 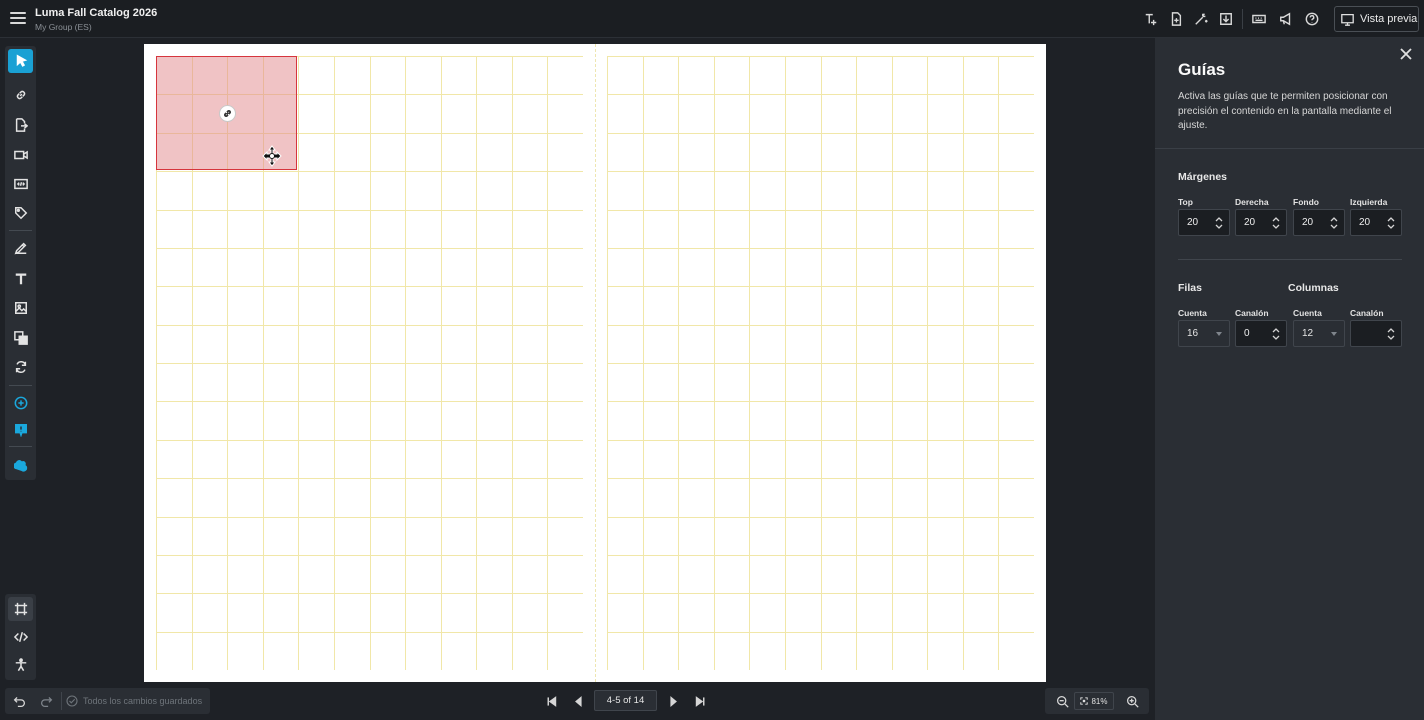 I want to click on page-spine, so click(x=595, y=363).